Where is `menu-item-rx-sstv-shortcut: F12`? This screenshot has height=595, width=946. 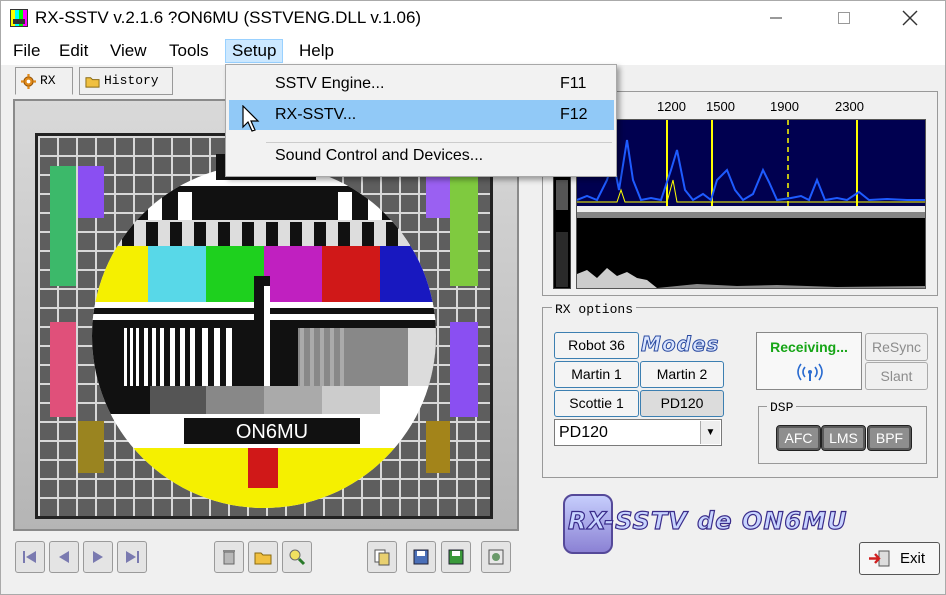 menu-item-rx-sstv-shortcut: F12 is located at coordinates (574, 114).